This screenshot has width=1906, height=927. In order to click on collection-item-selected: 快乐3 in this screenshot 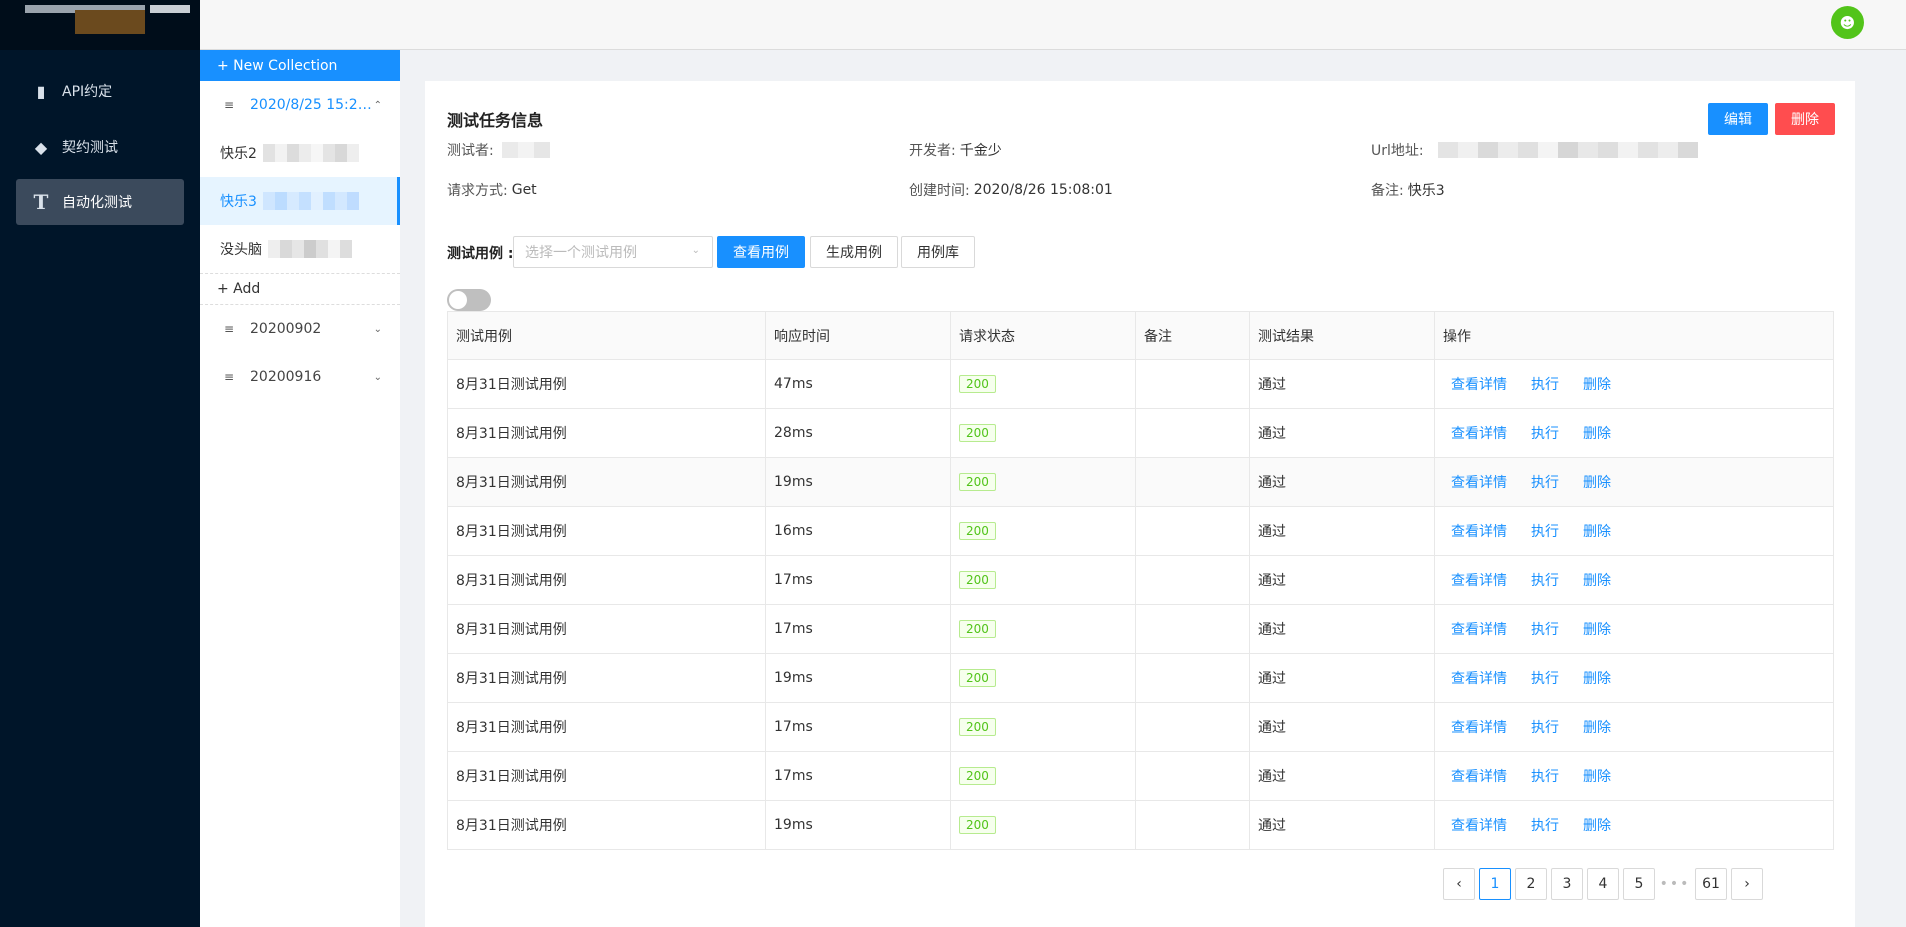, I will do `click(300, 201)`.